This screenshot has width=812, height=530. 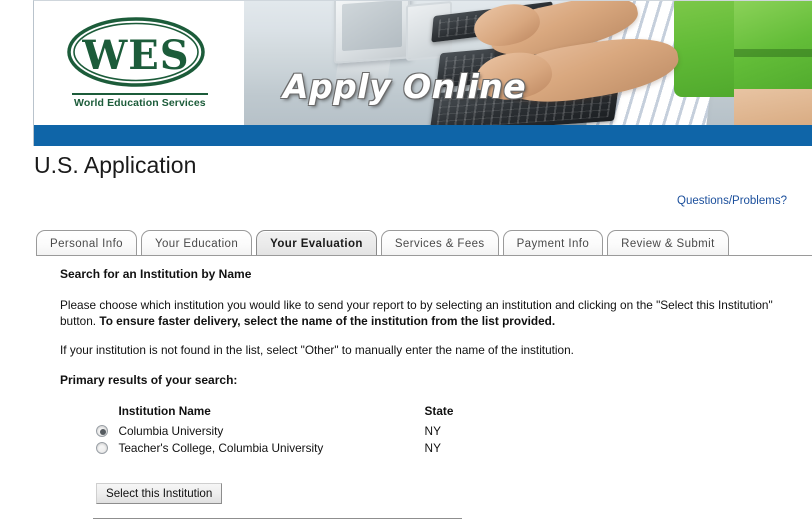 What do you see at coordinates (277, 518) in the screenshot?
I see `content-divider` at bounding box center [277, 518].